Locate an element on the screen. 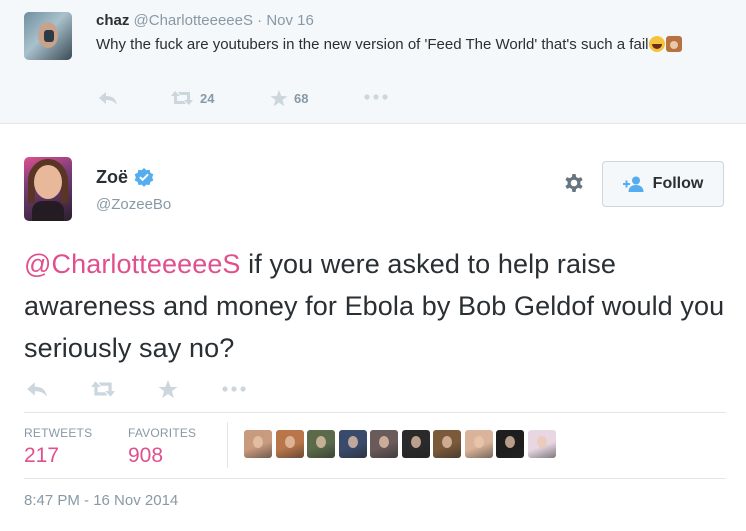 This screenshot has width=746, height=531. main-retweet-button is located at coordinates (103, 389).